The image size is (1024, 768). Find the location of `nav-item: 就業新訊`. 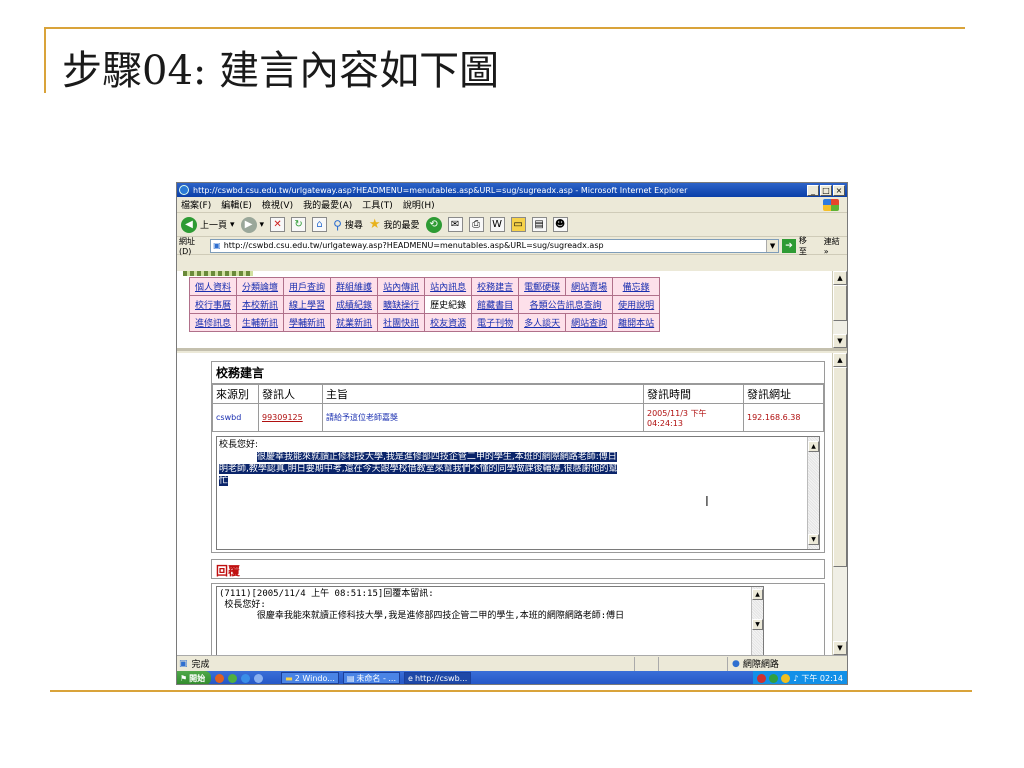

nav-item: 就業新訊 is located at coordinates (354, 322).